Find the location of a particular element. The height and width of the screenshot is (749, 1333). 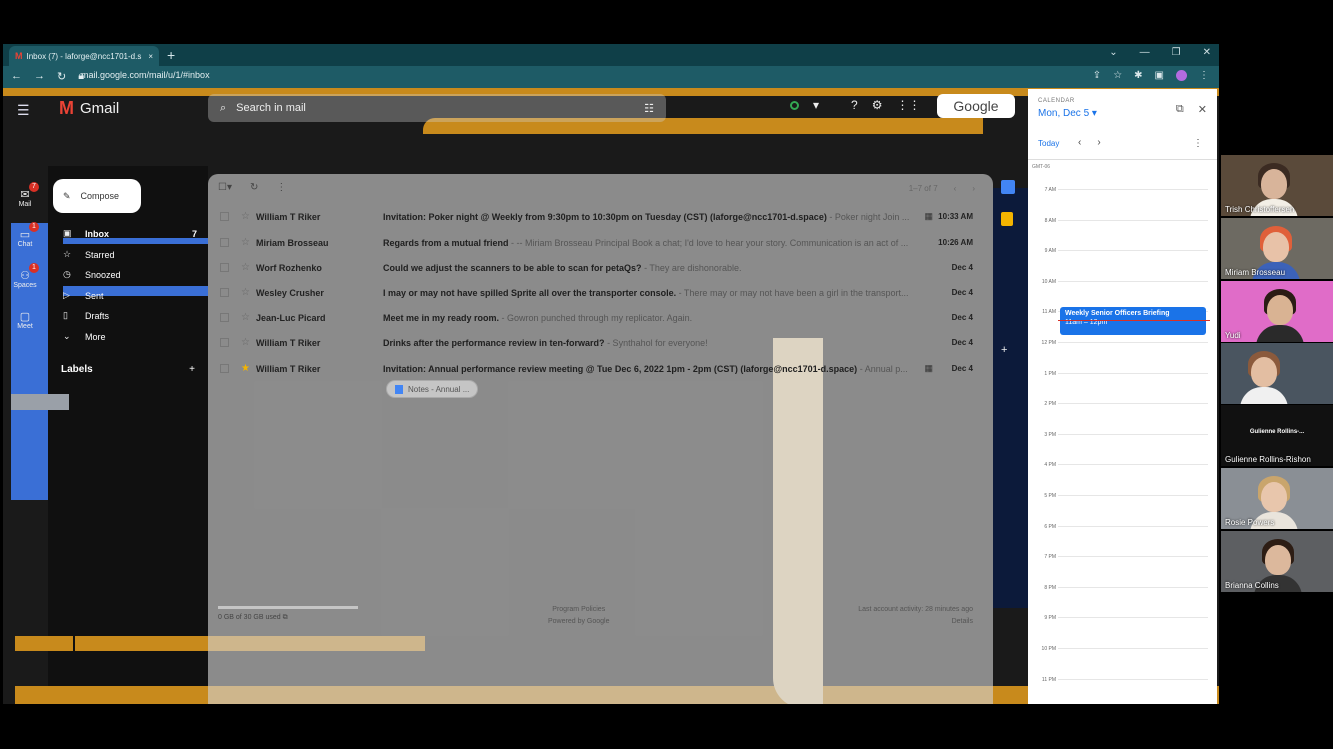

url-field: mail.google.com/mail/u/1/#inbox is located at coordinates (145, 75).